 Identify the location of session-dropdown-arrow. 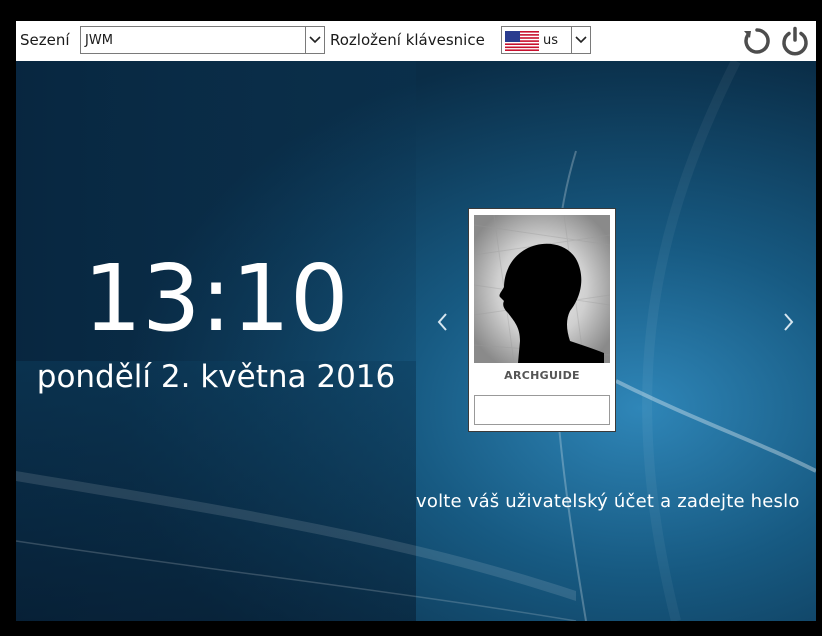
(314, 40).